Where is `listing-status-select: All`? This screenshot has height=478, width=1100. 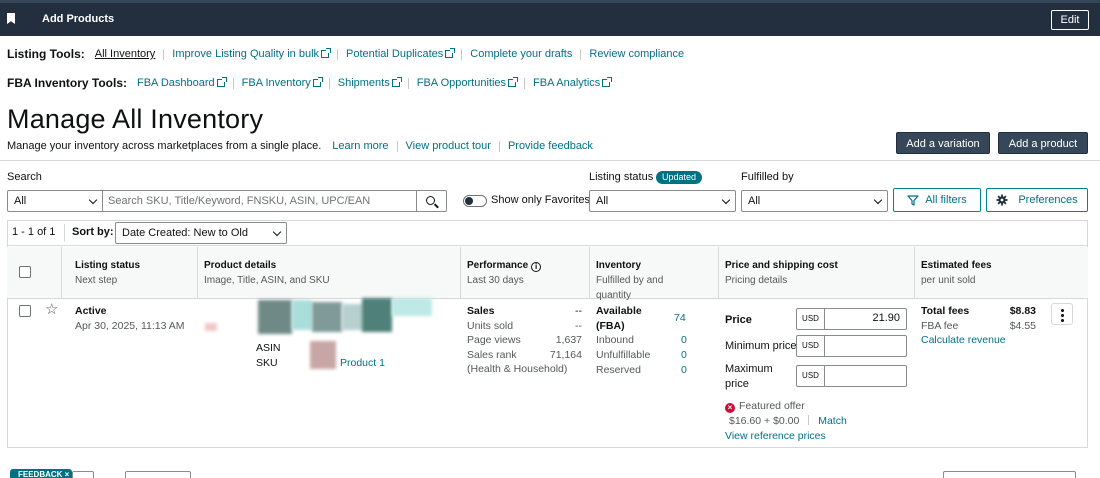
listing-status-select: All is located at coordinates (662, 201).